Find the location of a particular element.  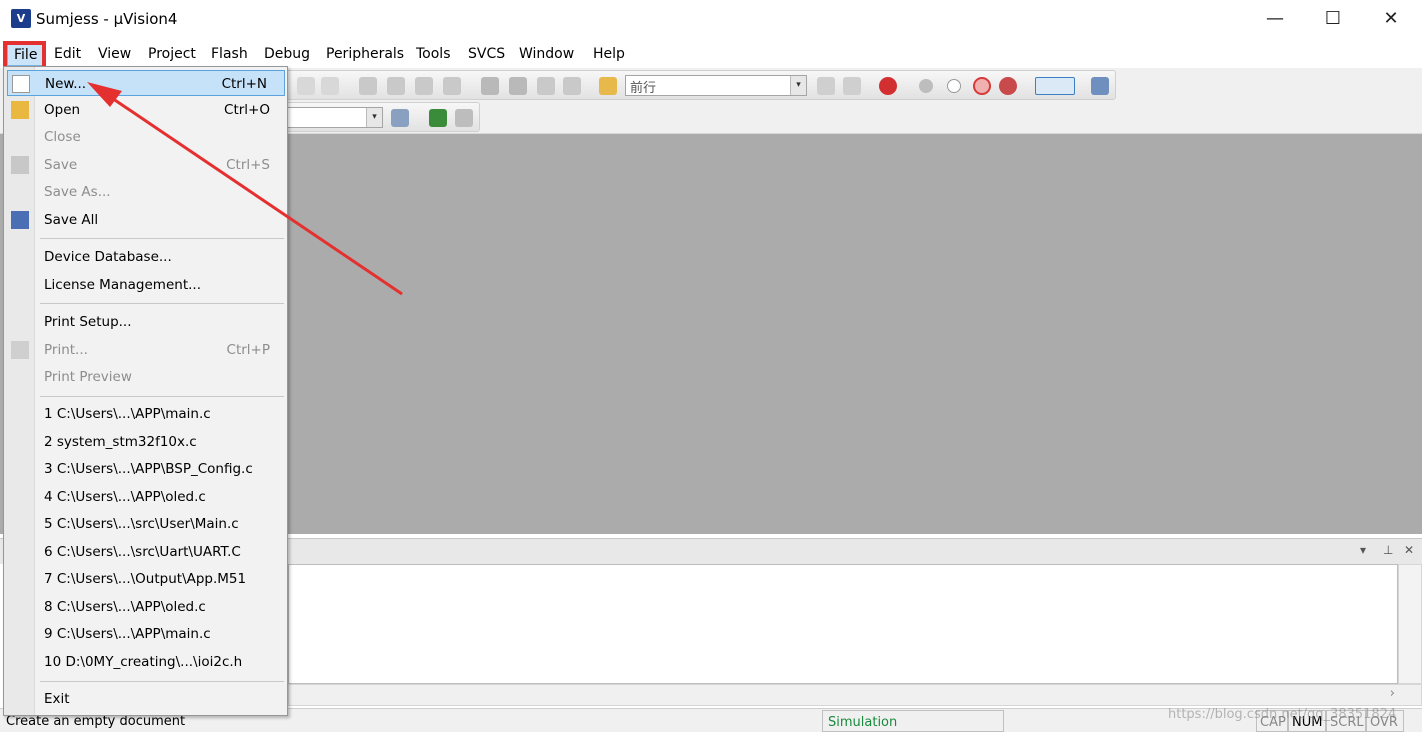

incremental-find-icon is located at coordinates (826, 86).